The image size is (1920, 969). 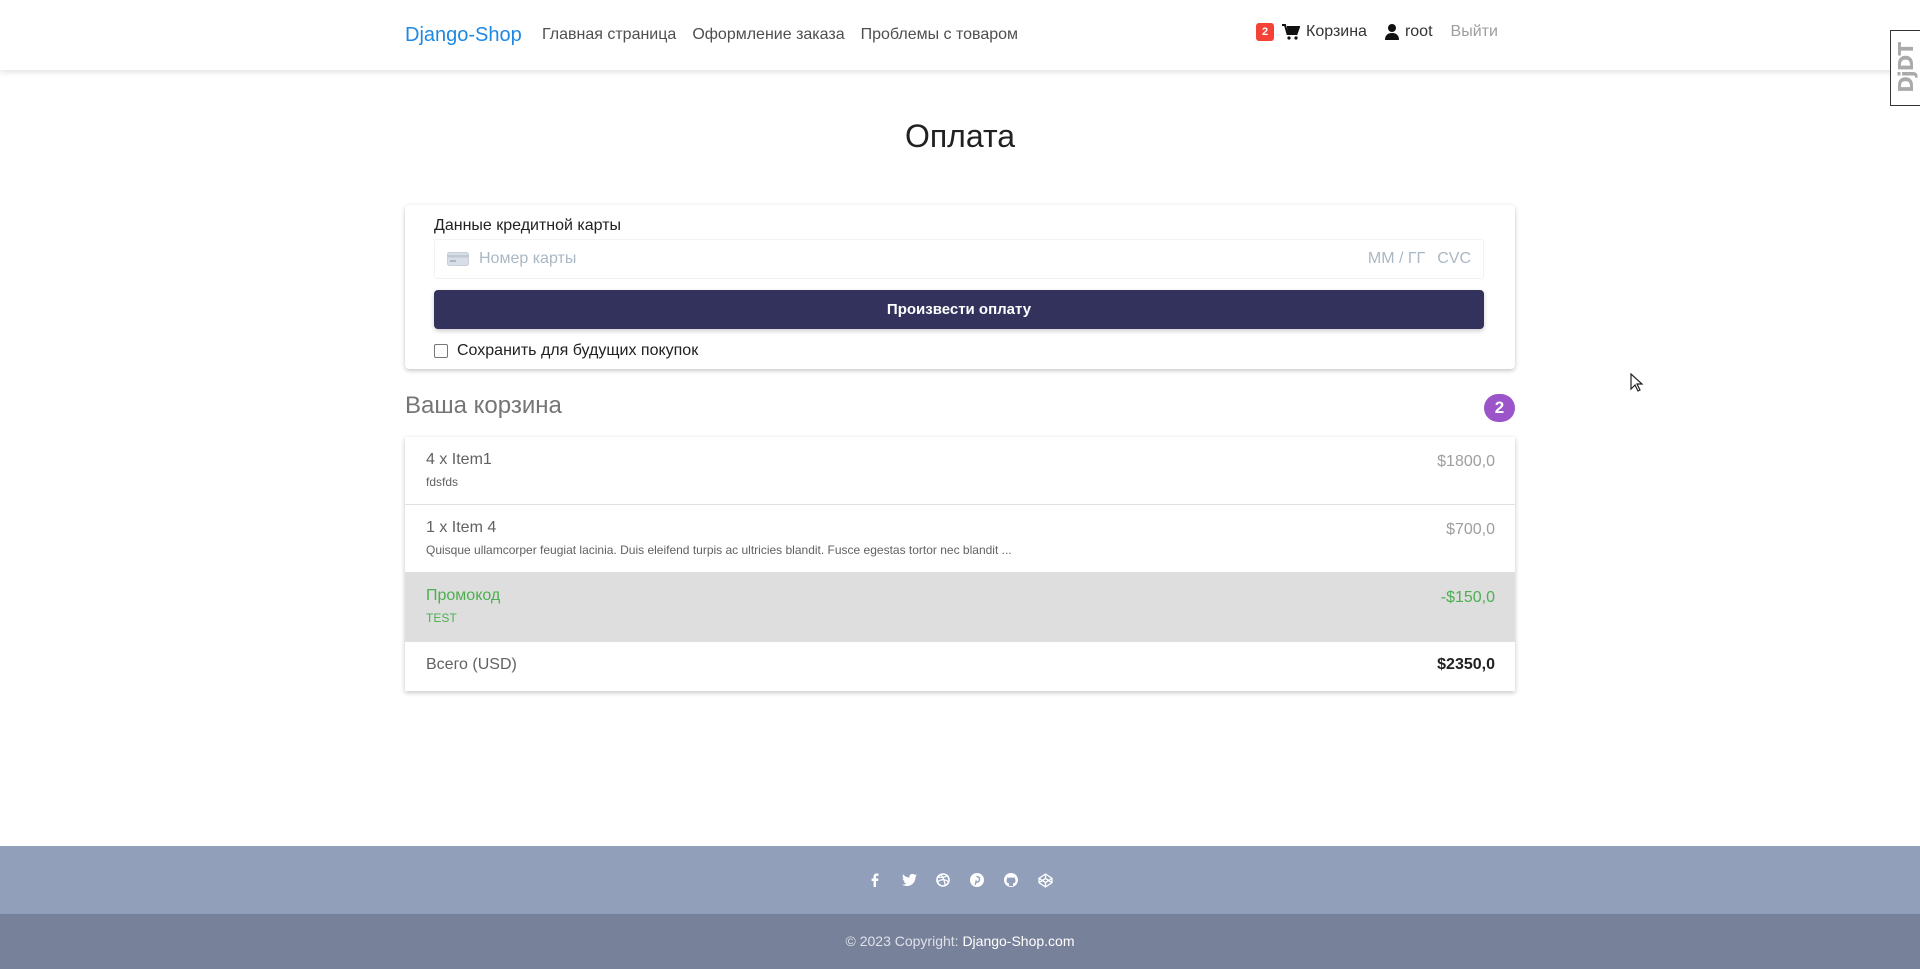 I want to click on expiry-placeholder: MM / ГГ, so click(x=1396, y=258).